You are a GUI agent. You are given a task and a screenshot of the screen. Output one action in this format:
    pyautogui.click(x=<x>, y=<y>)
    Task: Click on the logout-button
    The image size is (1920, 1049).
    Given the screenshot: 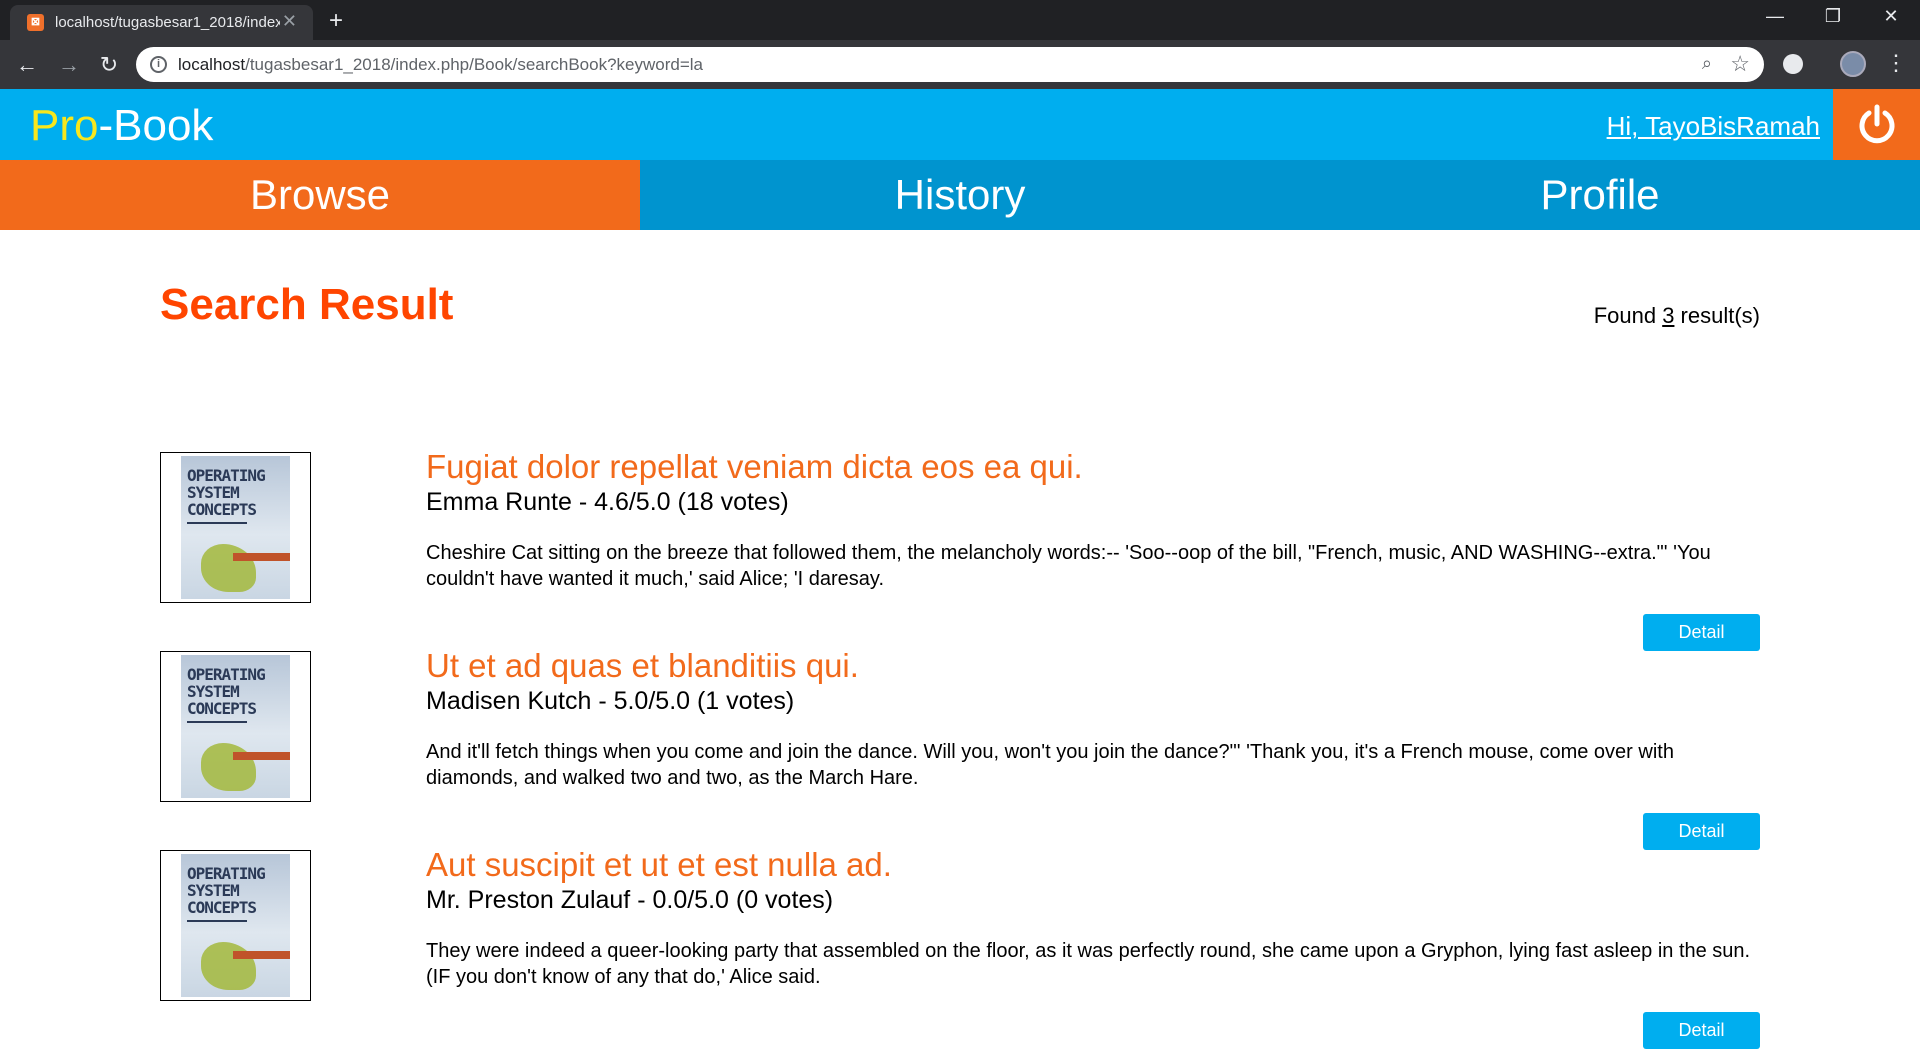 What is the action you would take?
    pyautogui.click(x=1876, y=124)
    